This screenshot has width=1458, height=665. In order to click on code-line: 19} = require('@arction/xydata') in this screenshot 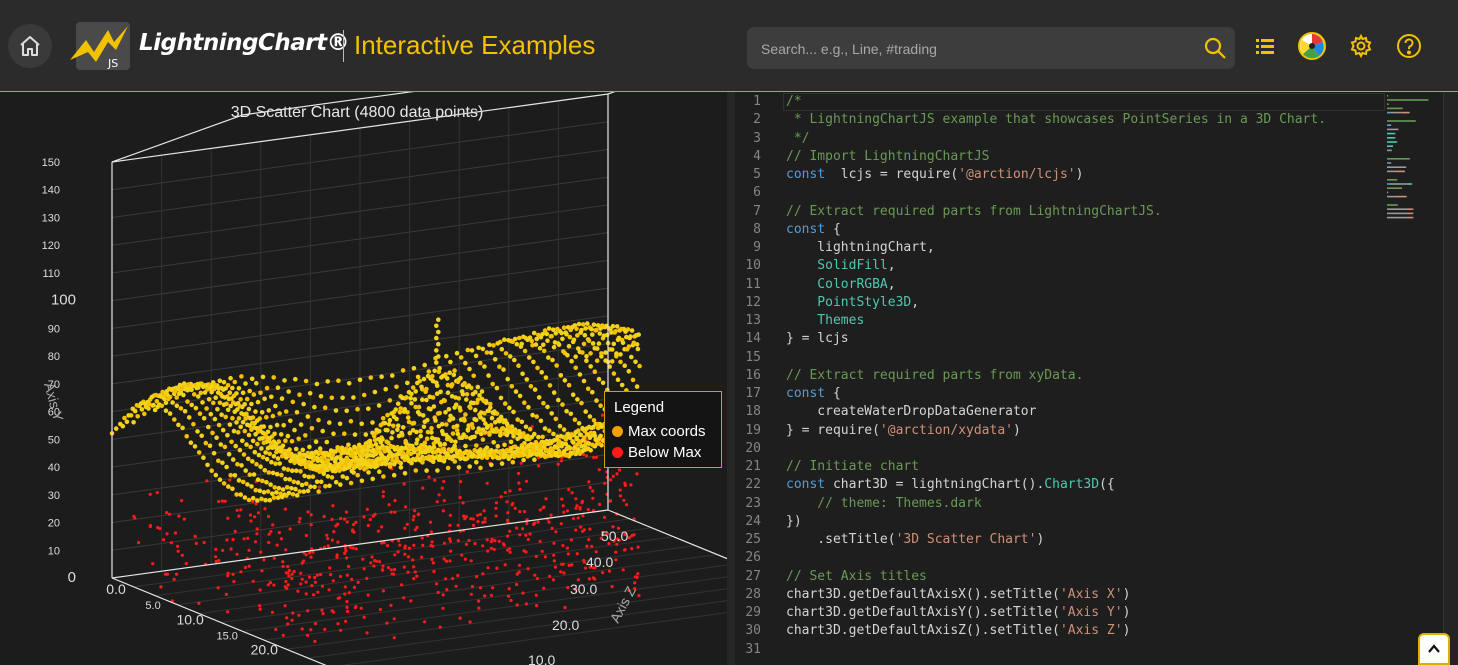, I will do `click(1060, 431)`.